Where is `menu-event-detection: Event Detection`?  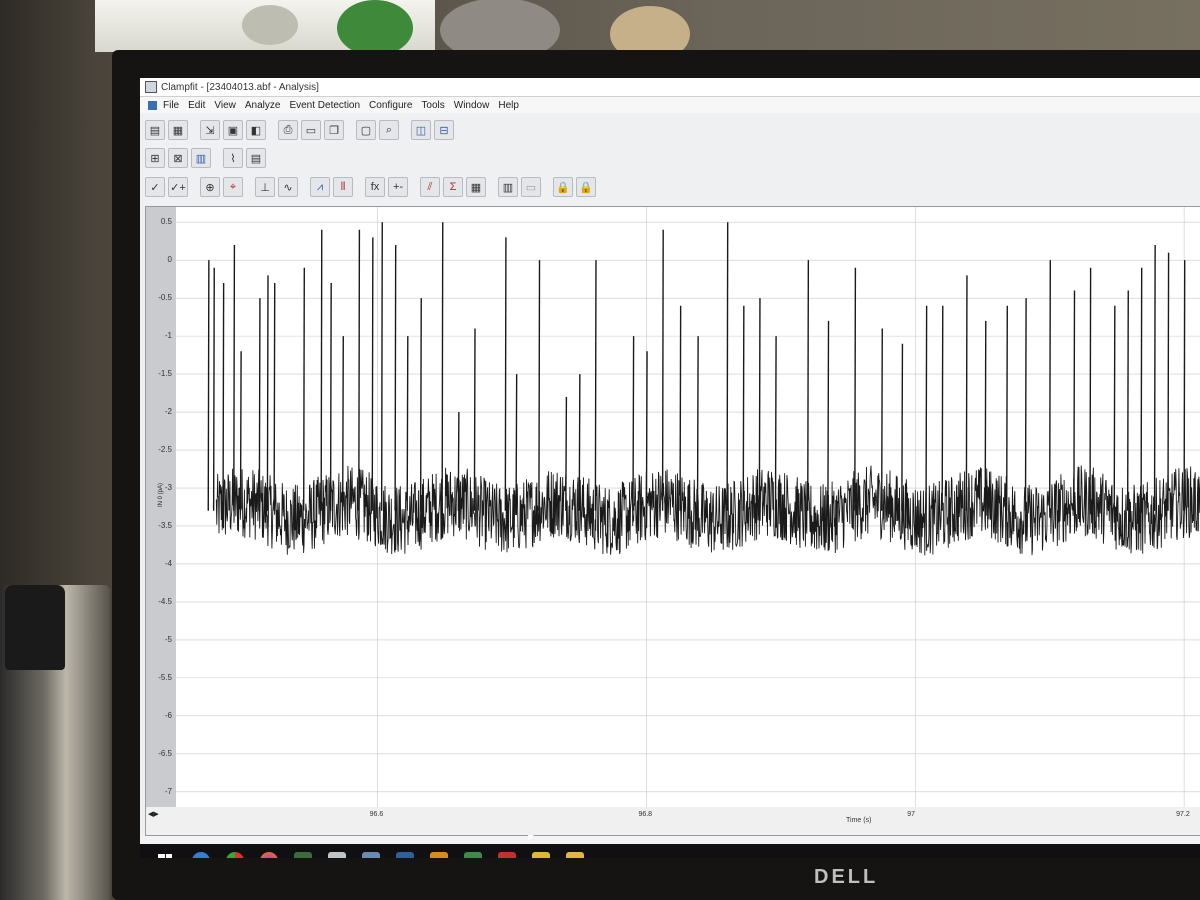 menu-event-detection: Event Detection is located at coordinates (324, 105).